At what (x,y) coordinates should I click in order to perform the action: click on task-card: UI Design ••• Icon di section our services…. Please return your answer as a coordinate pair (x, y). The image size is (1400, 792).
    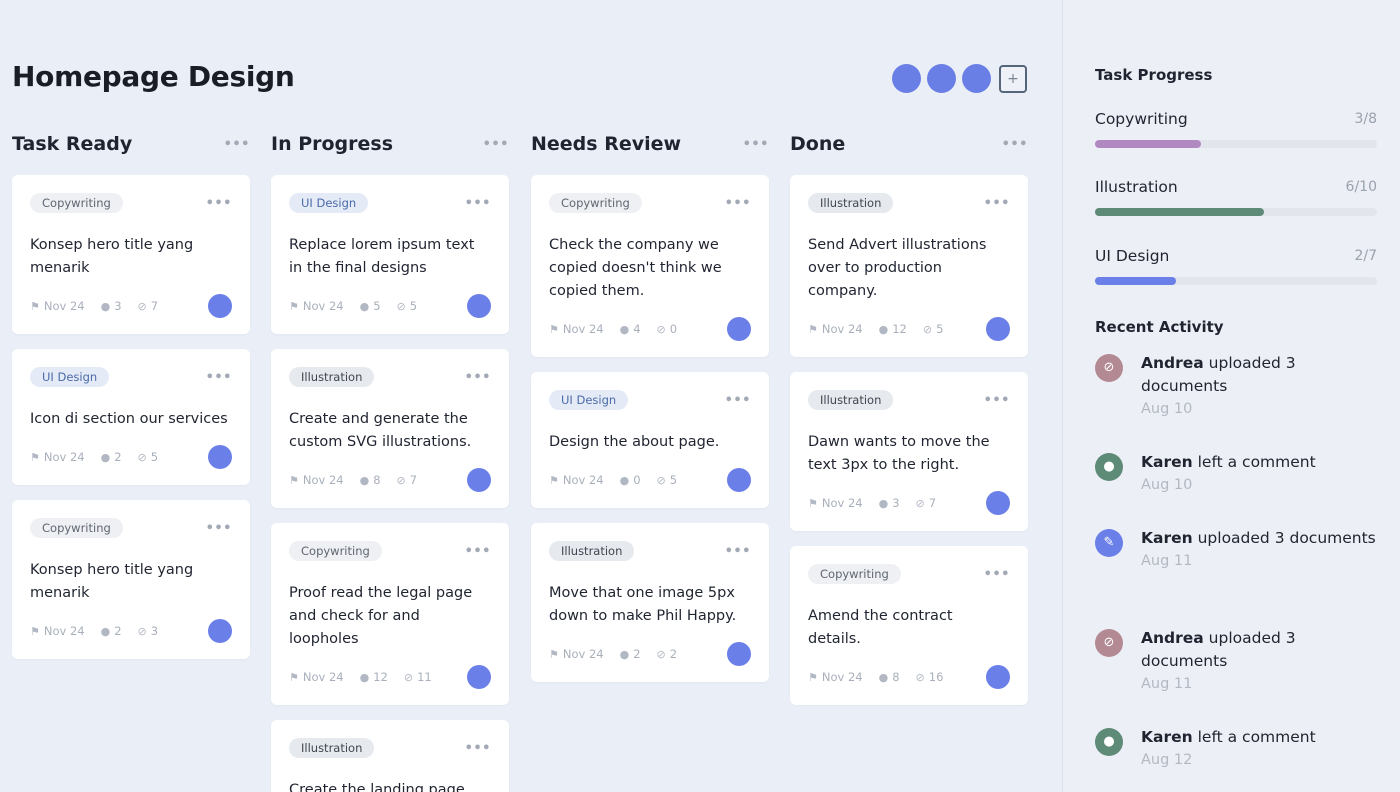
    Looking at the image, I should click on (131, 417).